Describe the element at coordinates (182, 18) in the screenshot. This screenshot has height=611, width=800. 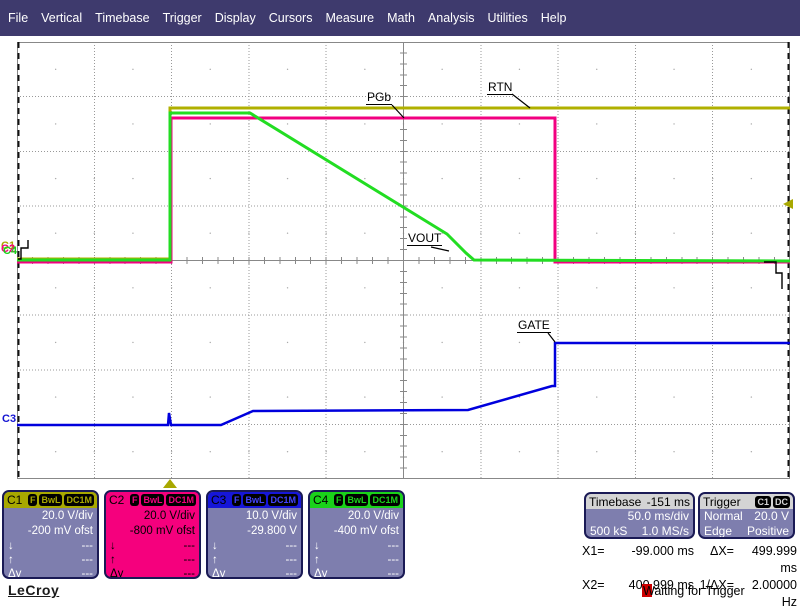
I see `menu-item-trigger: Trigger` at that location.